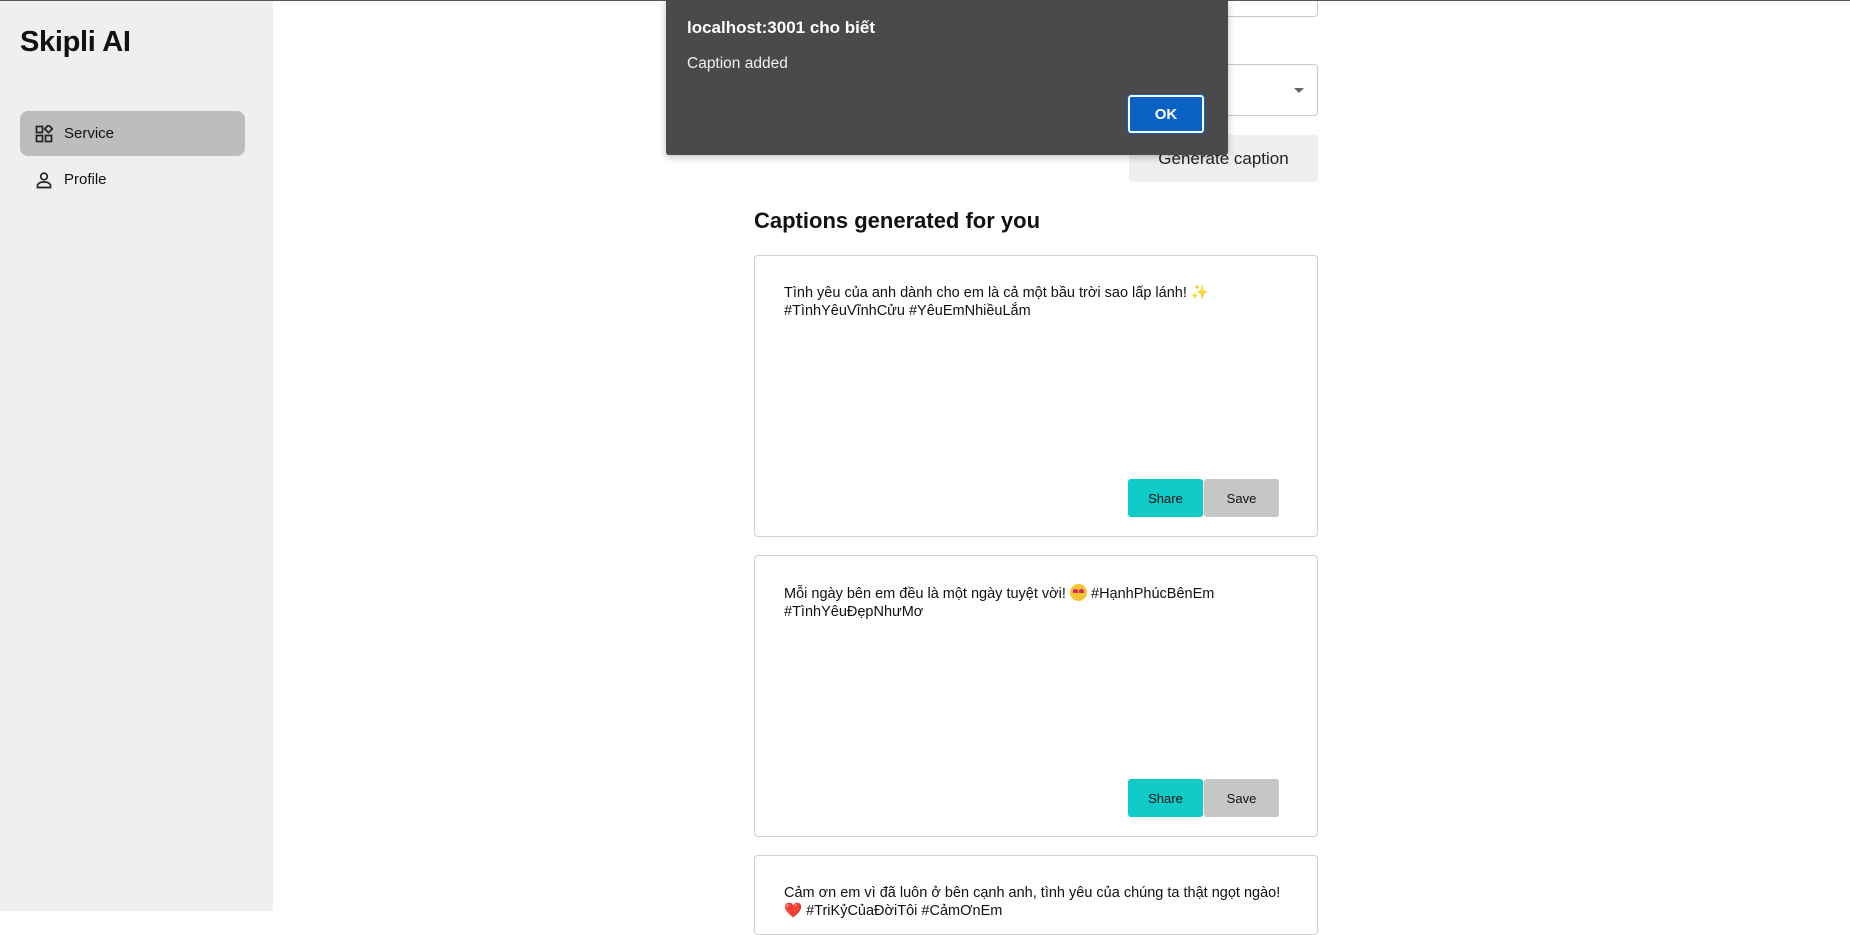  Describe the element at coordinates (1166, 114) in the screenshot. I see `ok-button: OK` at that location.